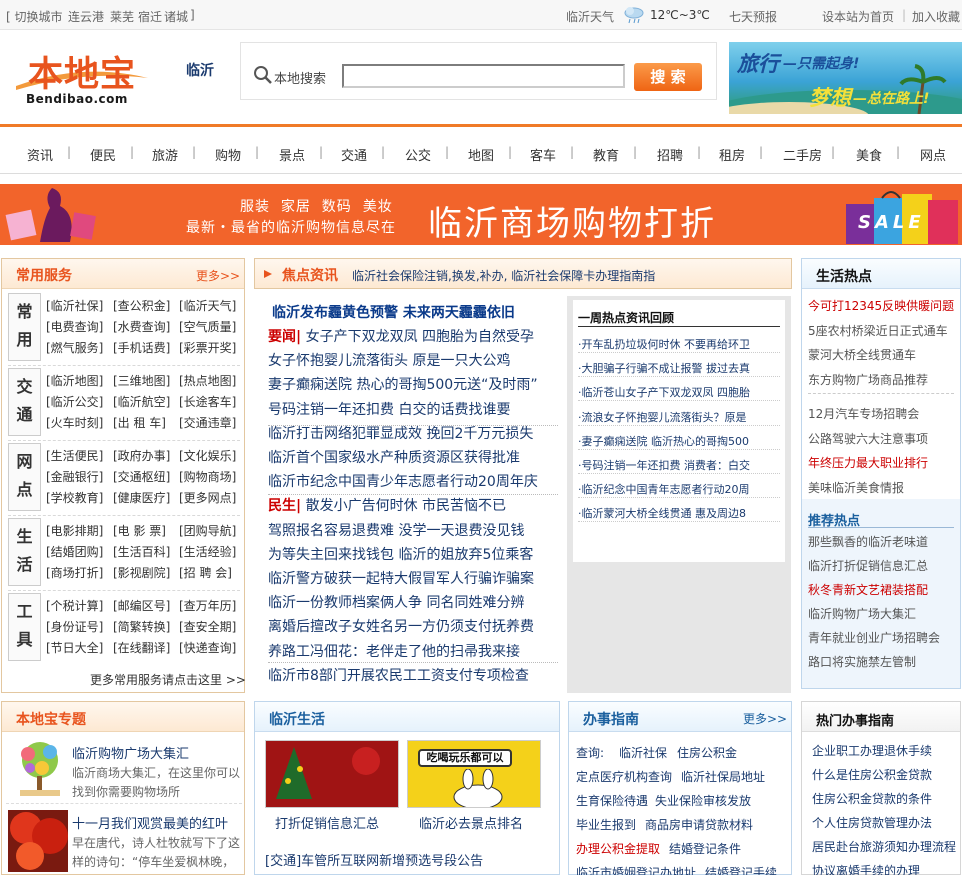 The image size is (962, 875). What do you see at coordinates (40, 769) in the screenshot?
I see `colorful-tree-image` at bounding box center [40, 769].